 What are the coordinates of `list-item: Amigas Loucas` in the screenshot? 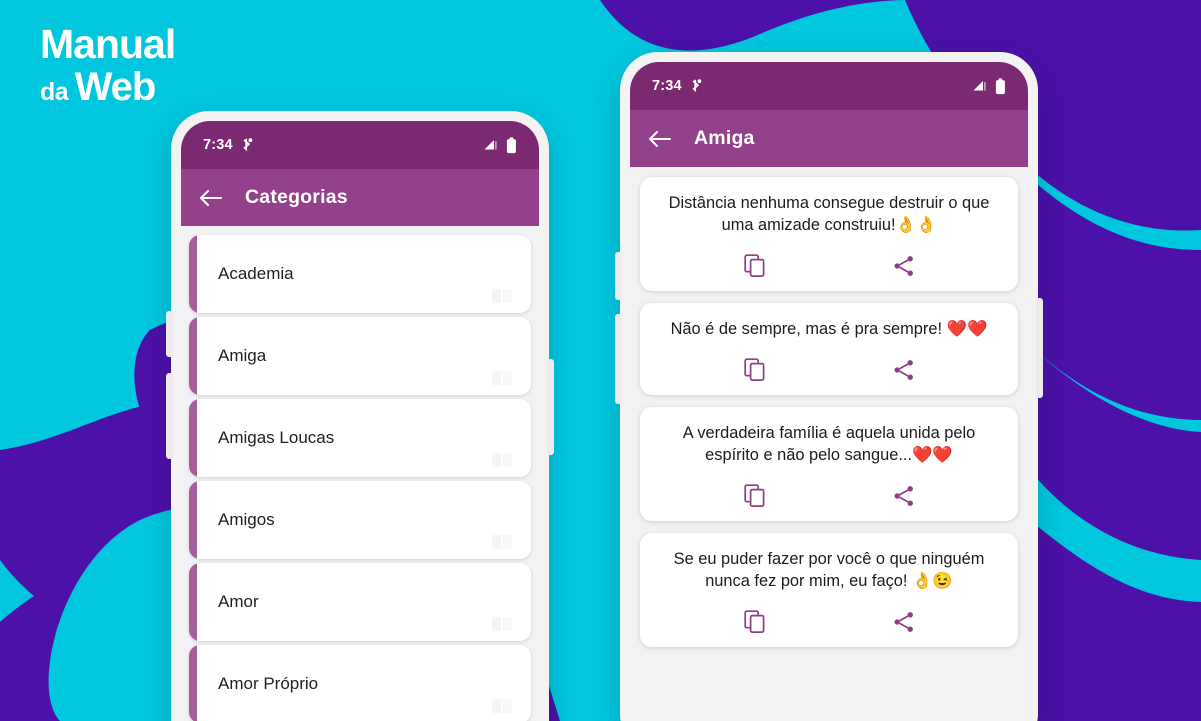 It's located at (360, 438).